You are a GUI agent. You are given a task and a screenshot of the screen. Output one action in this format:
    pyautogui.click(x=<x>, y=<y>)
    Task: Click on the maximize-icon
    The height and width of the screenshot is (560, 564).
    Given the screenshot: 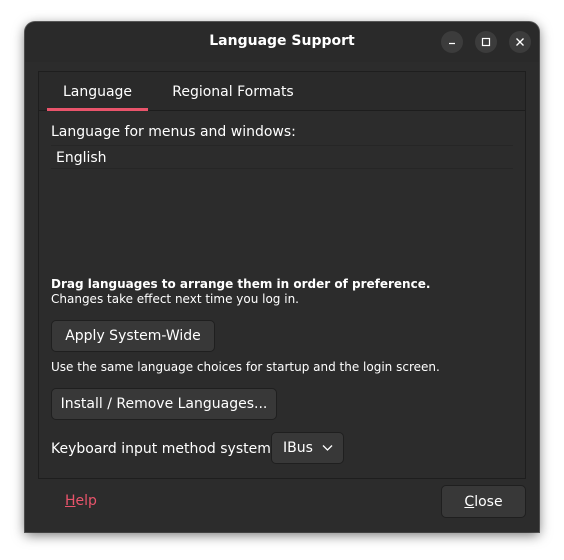 What is the action you would take?
    pyautogui.click(x=486, y=42)
    